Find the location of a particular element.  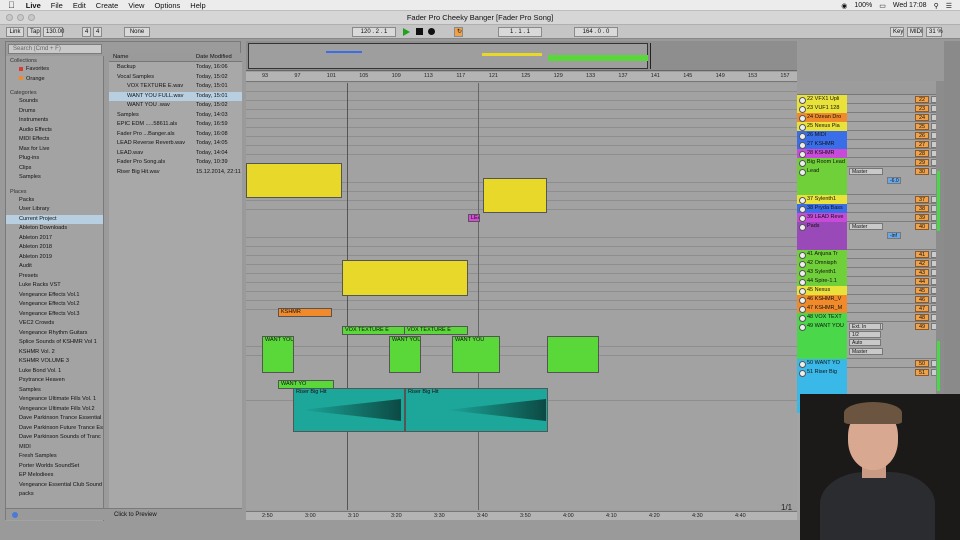

track-name: 50 WANT YO is located at coordinates (822, 363).